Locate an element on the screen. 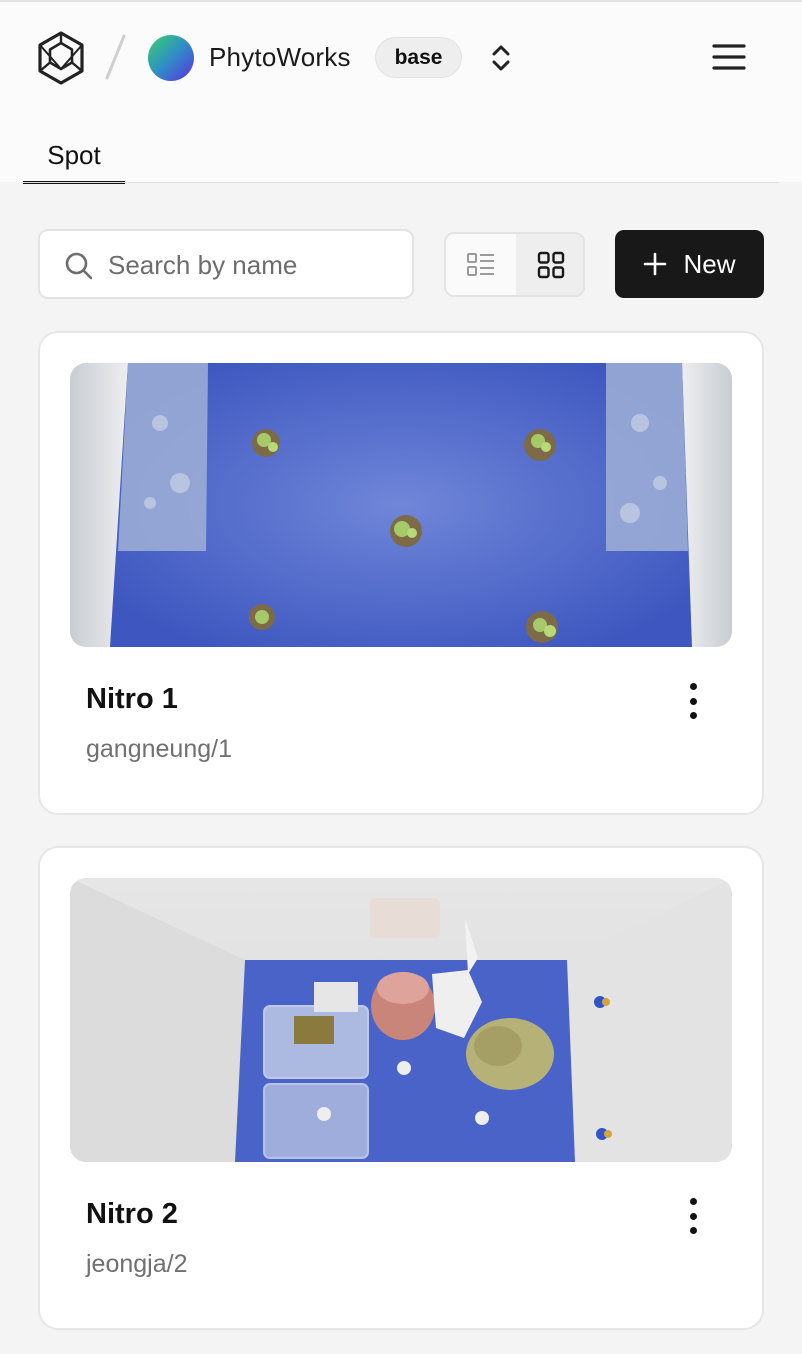  new-button-label: New is located at coordinates (709, 263).